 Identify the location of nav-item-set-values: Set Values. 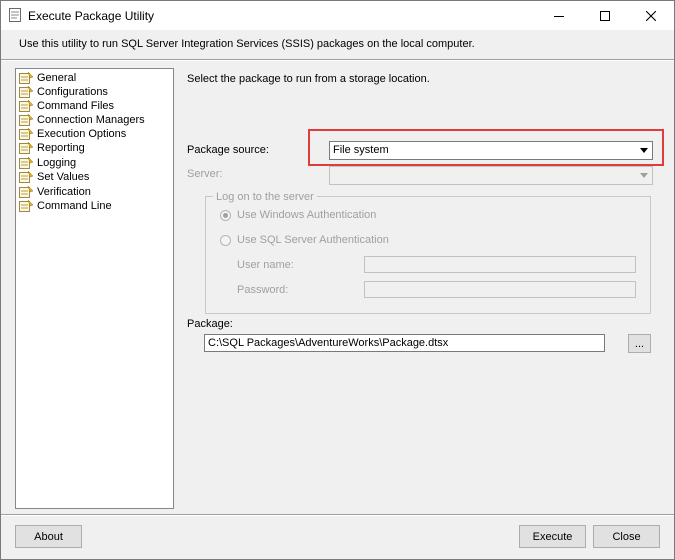
(53, 177).